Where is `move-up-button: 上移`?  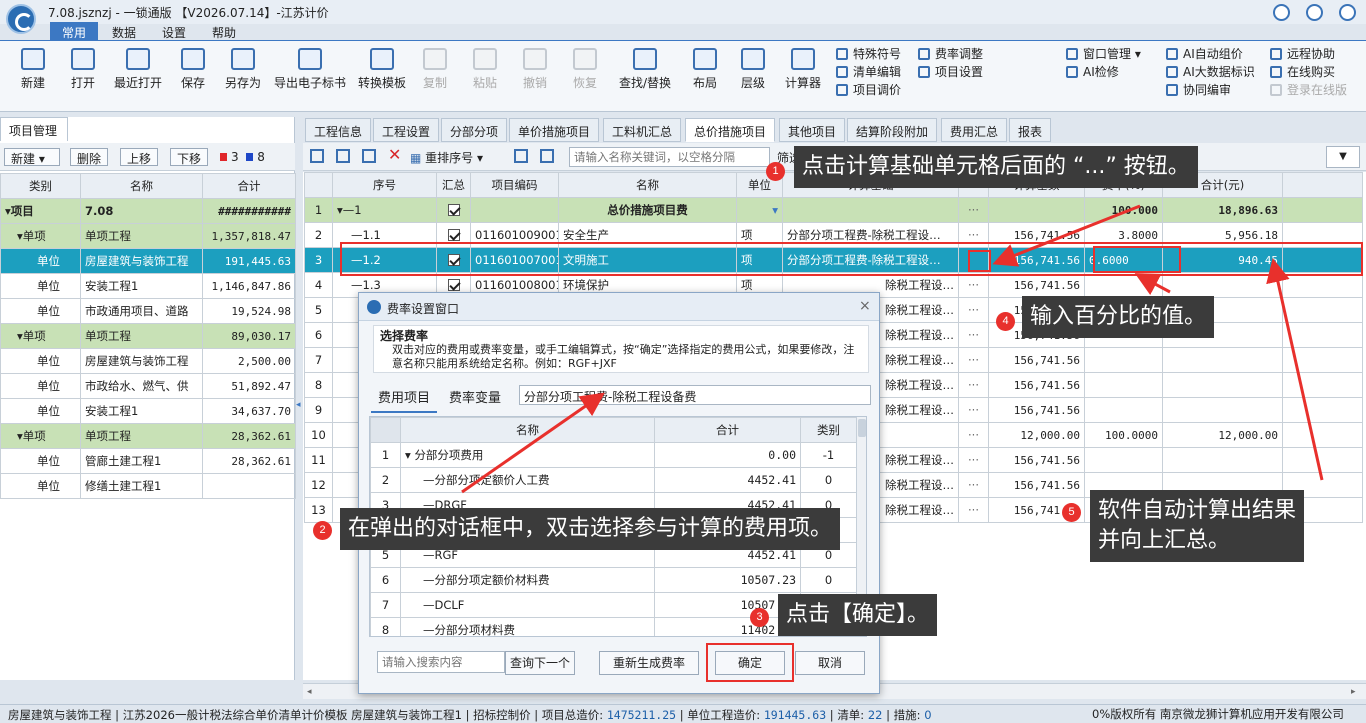 move-up-button: 上移 is located at coordinates (139, 157).